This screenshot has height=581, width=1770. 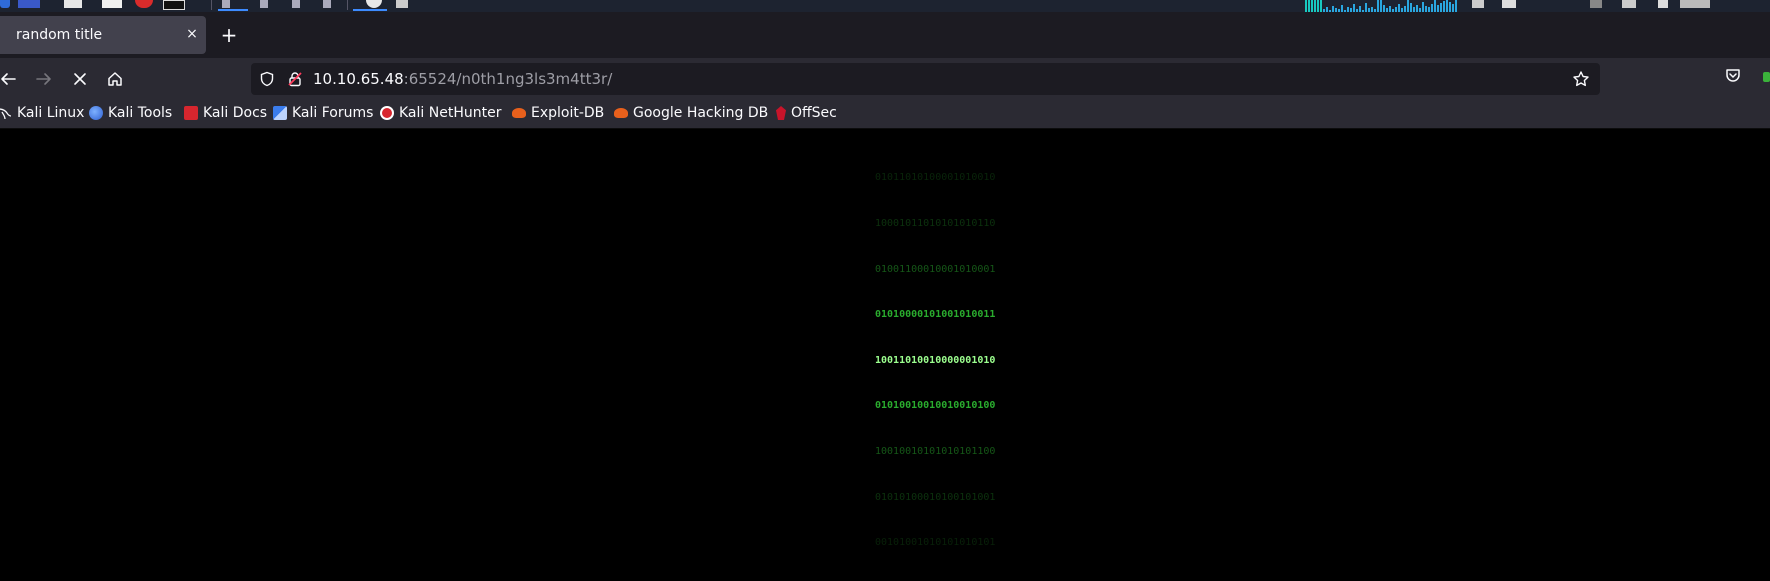 I want to click on stop-x-icon, so click(x=80, y=79).